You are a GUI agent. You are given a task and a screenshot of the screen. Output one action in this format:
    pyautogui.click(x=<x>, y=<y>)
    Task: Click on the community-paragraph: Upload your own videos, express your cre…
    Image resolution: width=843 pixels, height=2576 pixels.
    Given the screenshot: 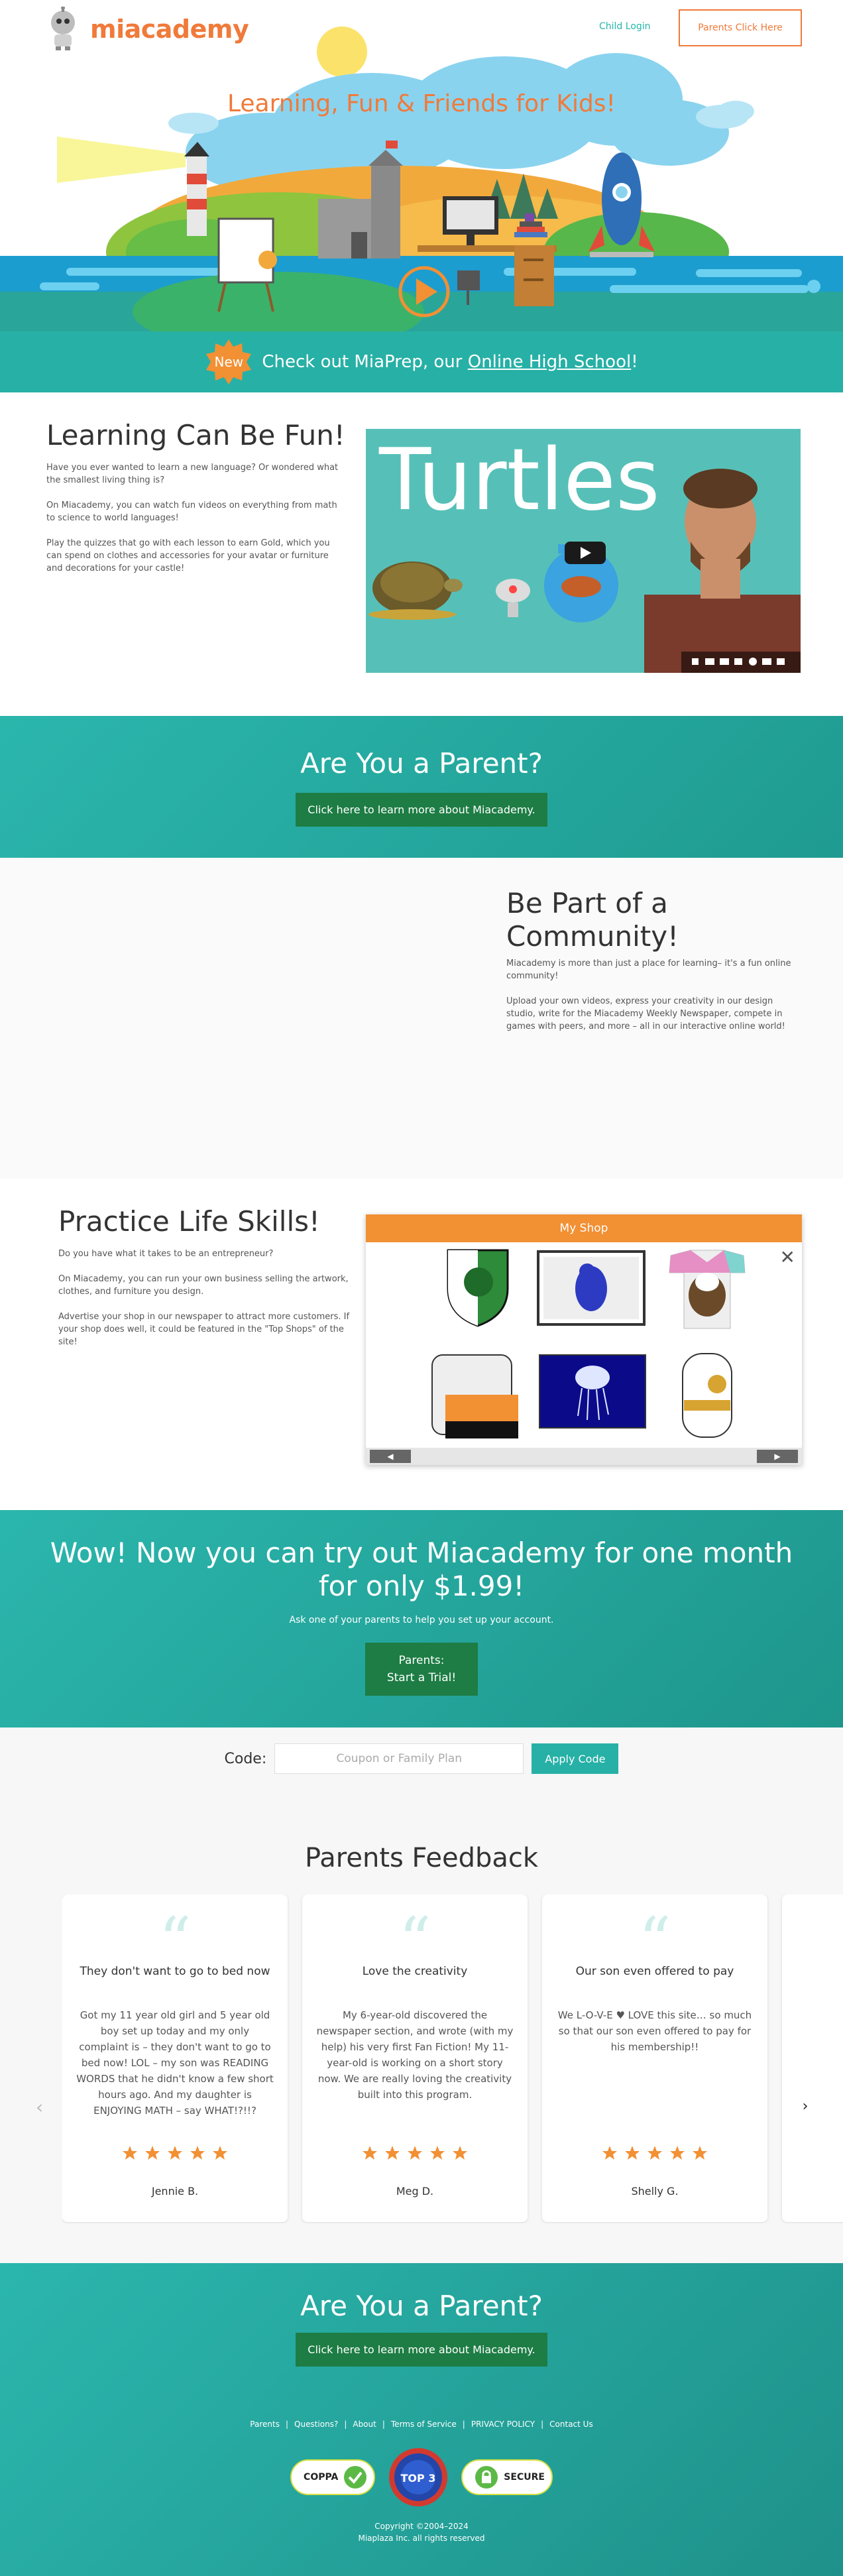 What is the action you would take?
    pyautogui.click(x=645, y=1014)
    